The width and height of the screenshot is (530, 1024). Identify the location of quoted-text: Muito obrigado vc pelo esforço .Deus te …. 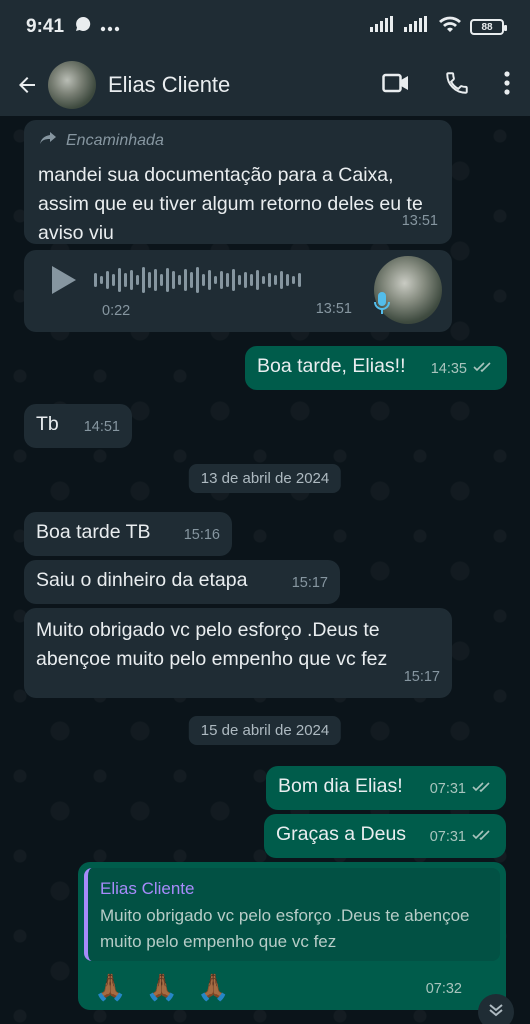
(285, 928).